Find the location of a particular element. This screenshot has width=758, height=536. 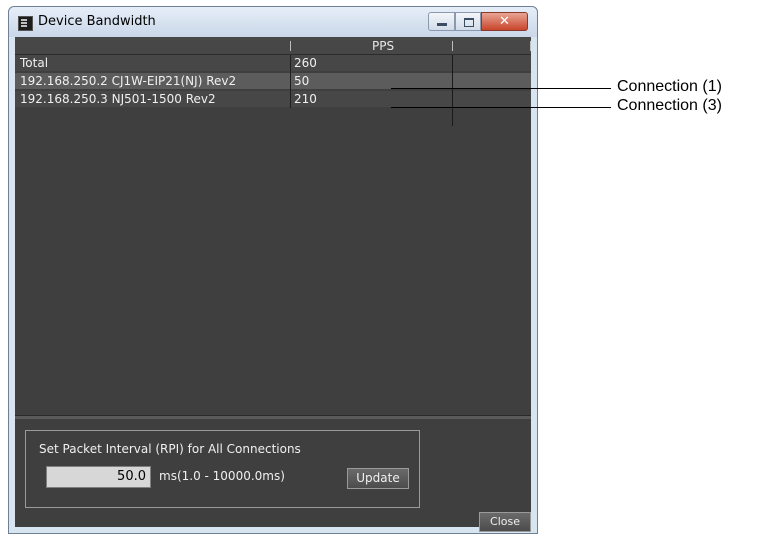

table-header: PPS is located at coordinates (273, 46).